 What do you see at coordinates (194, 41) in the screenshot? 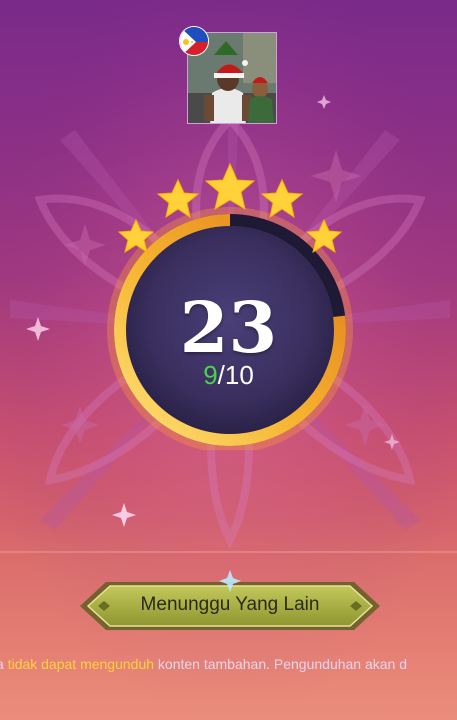
I see `philippines-flag-icon` at bounding box center [194, 41].